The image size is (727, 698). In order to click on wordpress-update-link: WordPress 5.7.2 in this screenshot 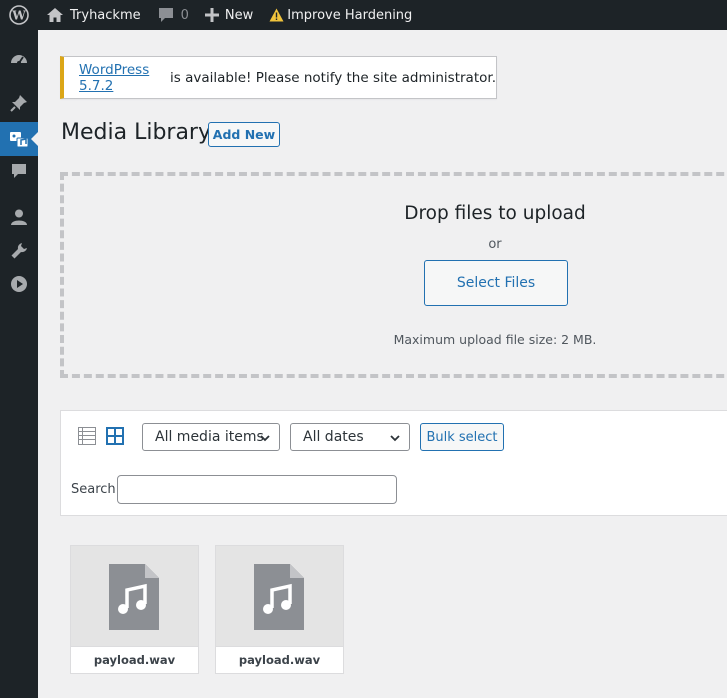, I will do `click(122, 78)`.